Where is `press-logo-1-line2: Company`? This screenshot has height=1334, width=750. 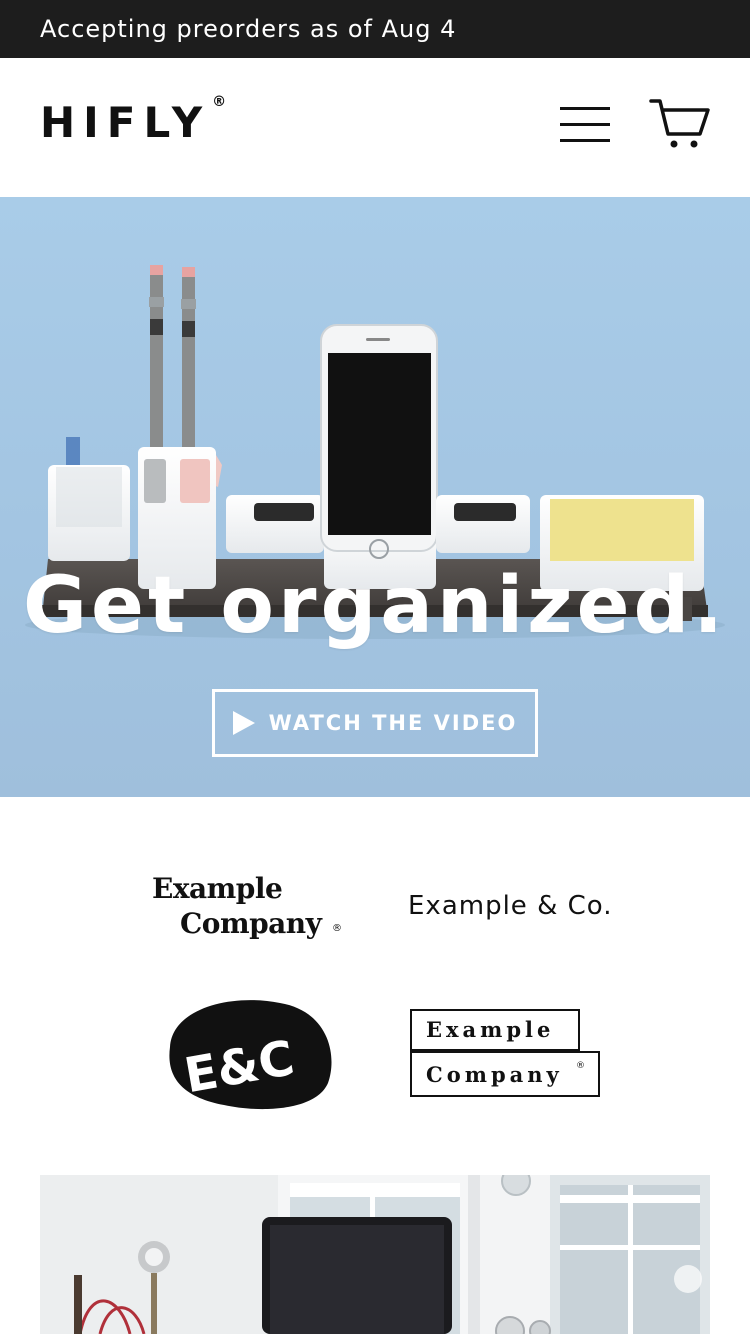 press-logo-1-line2: Company is located at coordinates (251, 923).